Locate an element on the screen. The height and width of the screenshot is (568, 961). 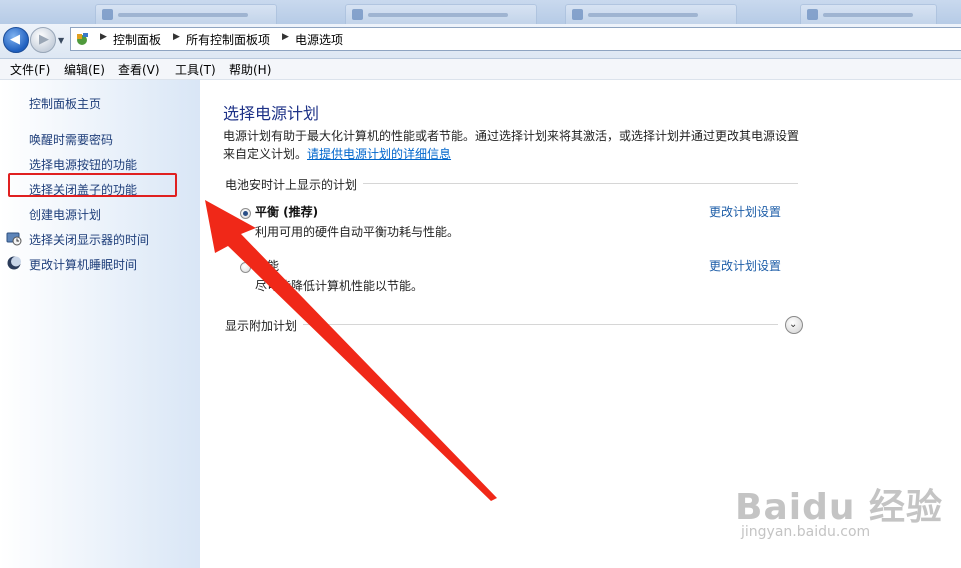
control-panel-home-link: 控制面板主页 is located at coordinates (65, 103).